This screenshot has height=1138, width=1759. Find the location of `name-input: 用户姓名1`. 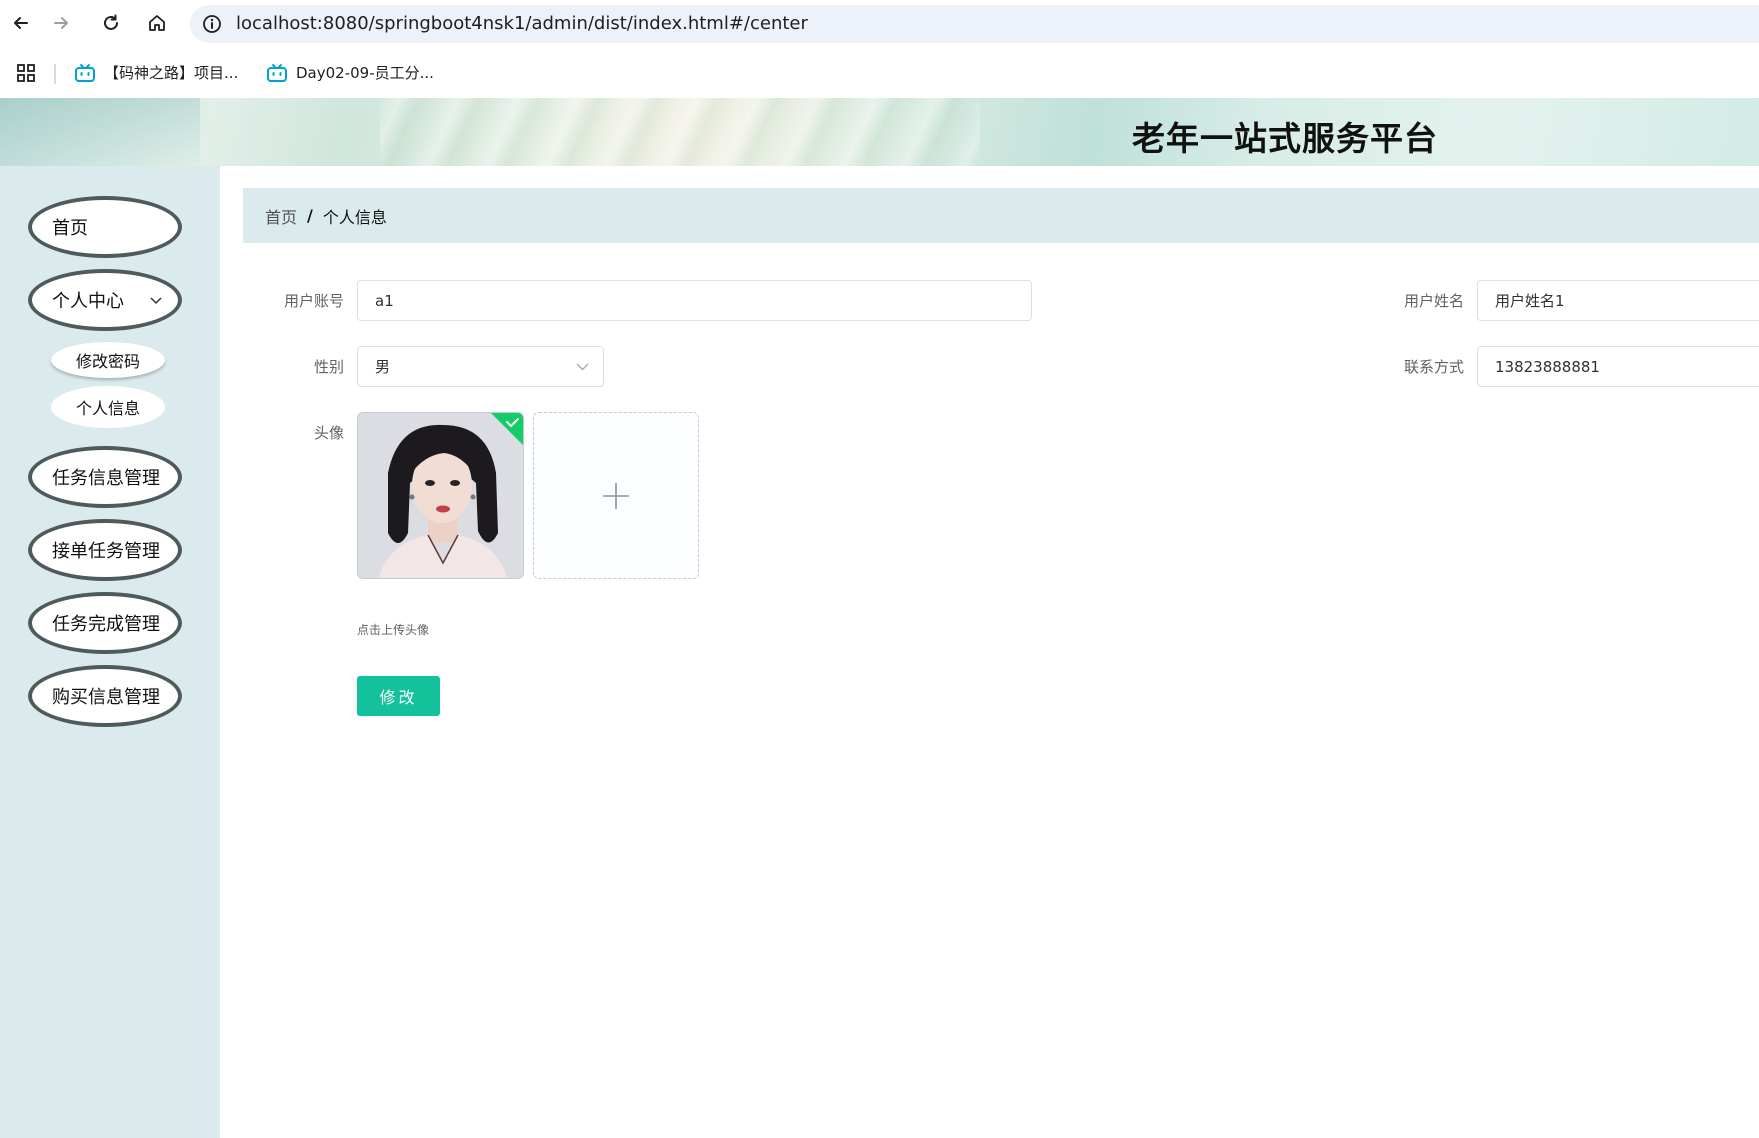

name-input: 用户姓名1 is located at coordinates (1618, 300).